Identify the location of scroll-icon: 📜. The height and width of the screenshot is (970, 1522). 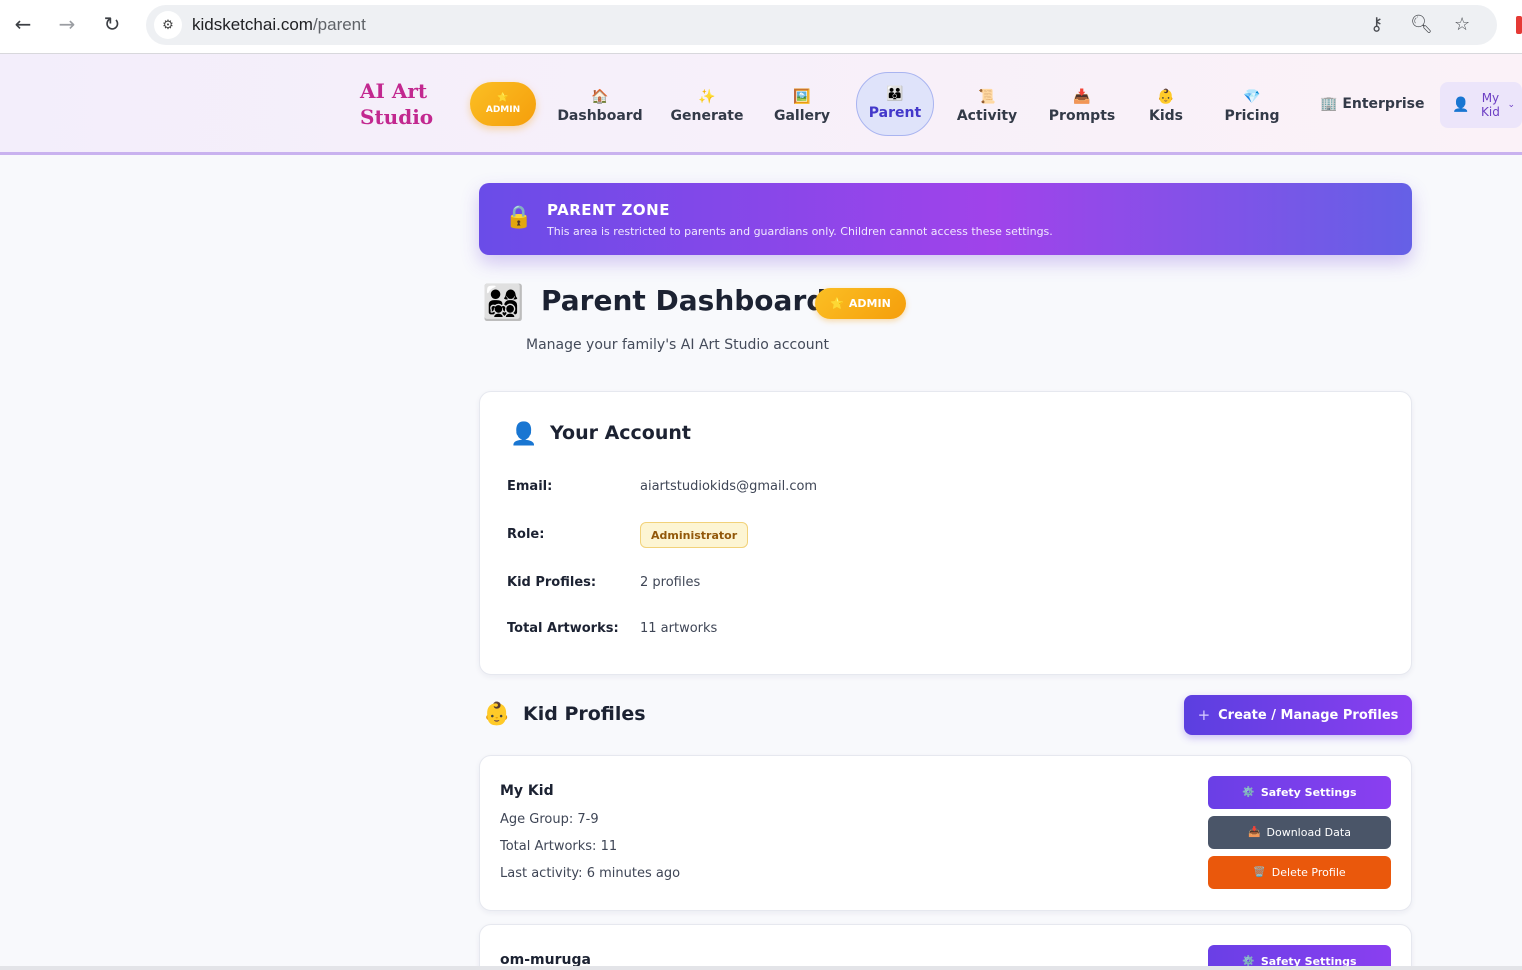
(987, 97).